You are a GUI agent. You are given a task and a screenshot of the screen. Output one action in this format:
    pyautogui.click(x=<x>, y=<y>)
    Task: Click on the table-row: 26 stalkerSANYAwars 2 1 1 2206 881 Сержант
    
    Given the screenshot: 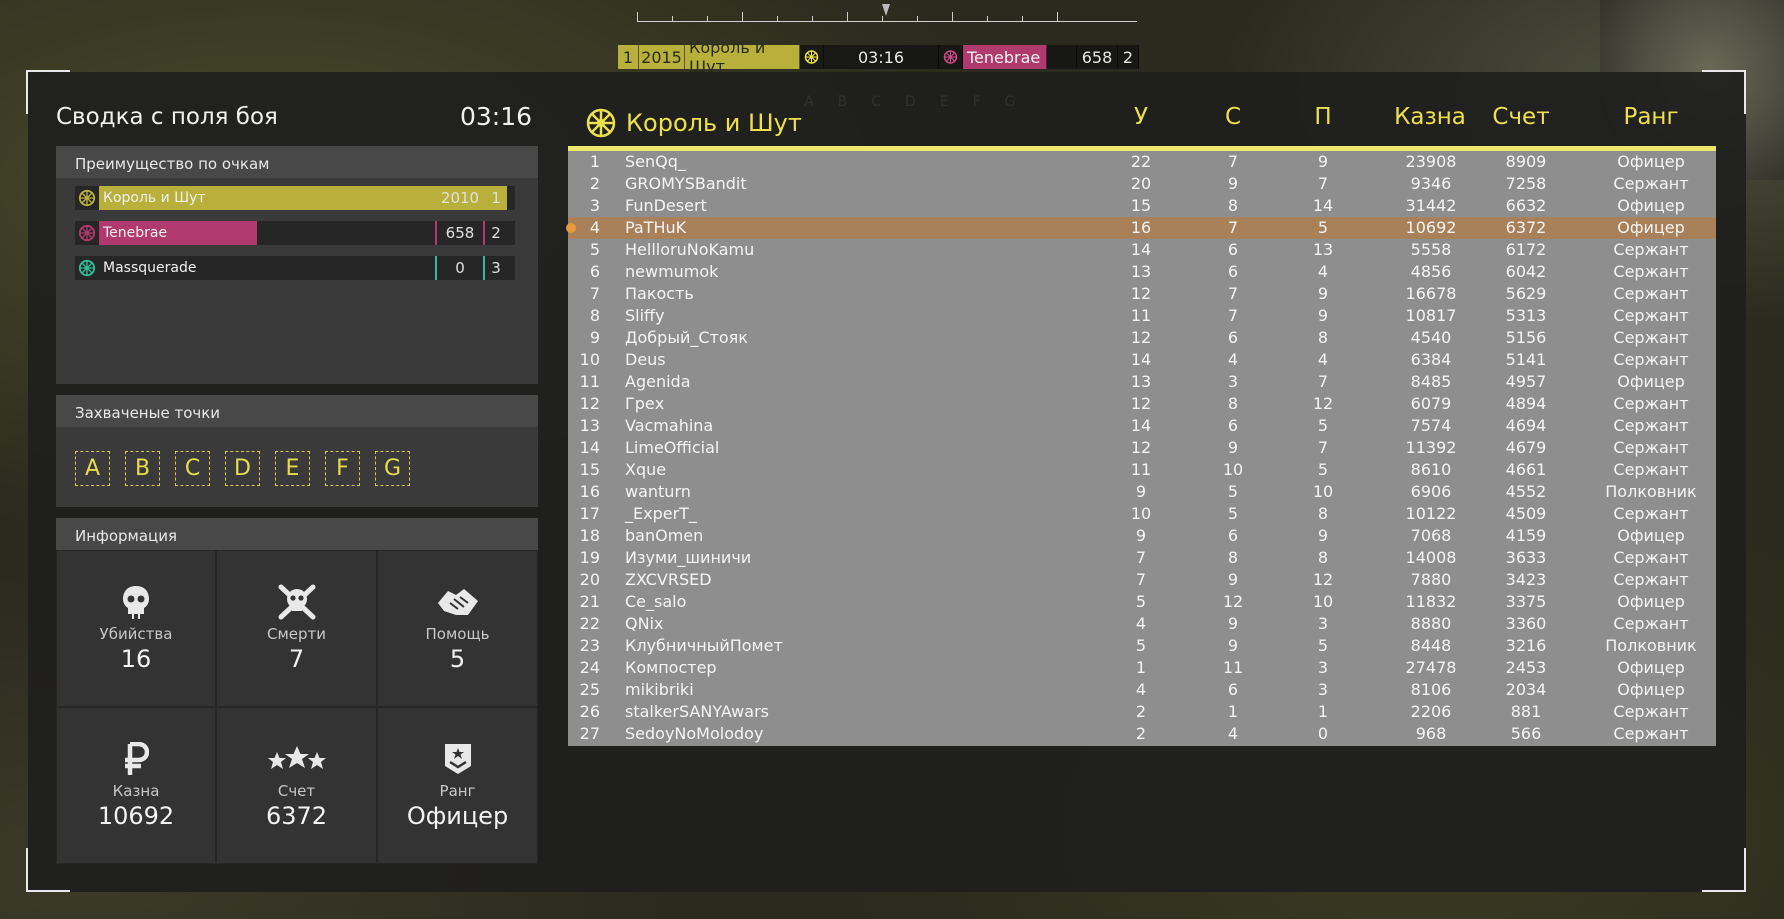 What is the action you would take?
    pyautogui.click(x=1142, y=712)
    